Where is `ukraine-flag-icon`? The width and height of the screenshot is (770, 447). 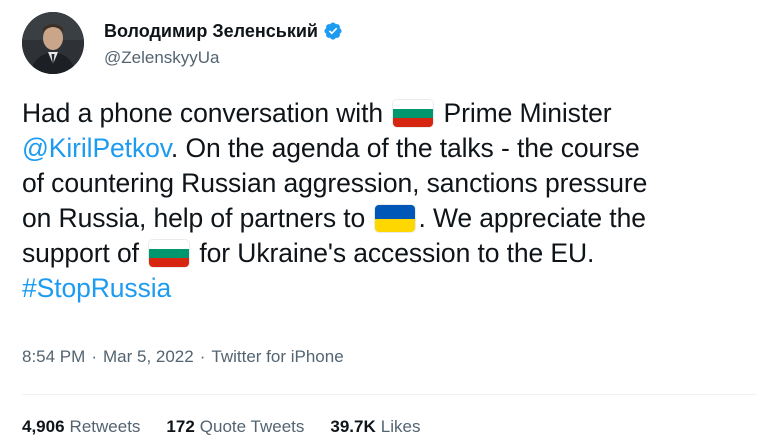
ukraine-flag-icon is located at coordinates (395, 218).